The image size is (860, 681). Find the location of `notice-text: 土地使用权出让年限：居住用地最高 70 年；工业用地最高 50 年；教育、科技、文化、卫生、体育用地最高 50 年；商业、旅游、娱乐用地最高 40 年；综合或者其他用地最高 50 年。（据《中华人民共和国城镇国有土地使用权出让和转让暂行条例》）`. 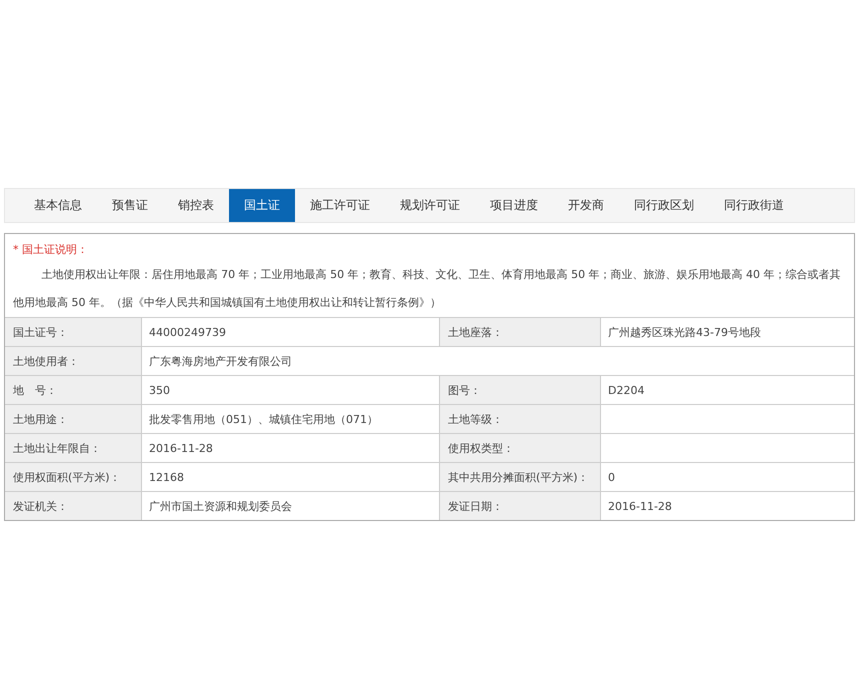

notice-text: 土地使用权出让年限：居住用地最高 70 年；工业用地最高 50 年；教育、科技、文化、卫生、体育用地最高 50 年；商业、旅游、娱乐用地最高 40 年；综合或者其他用地最高 50 年。（据《中华人民共和国城镇国有土地使用权出让和转让暂行条例》） is located at coordinates (427, 289).